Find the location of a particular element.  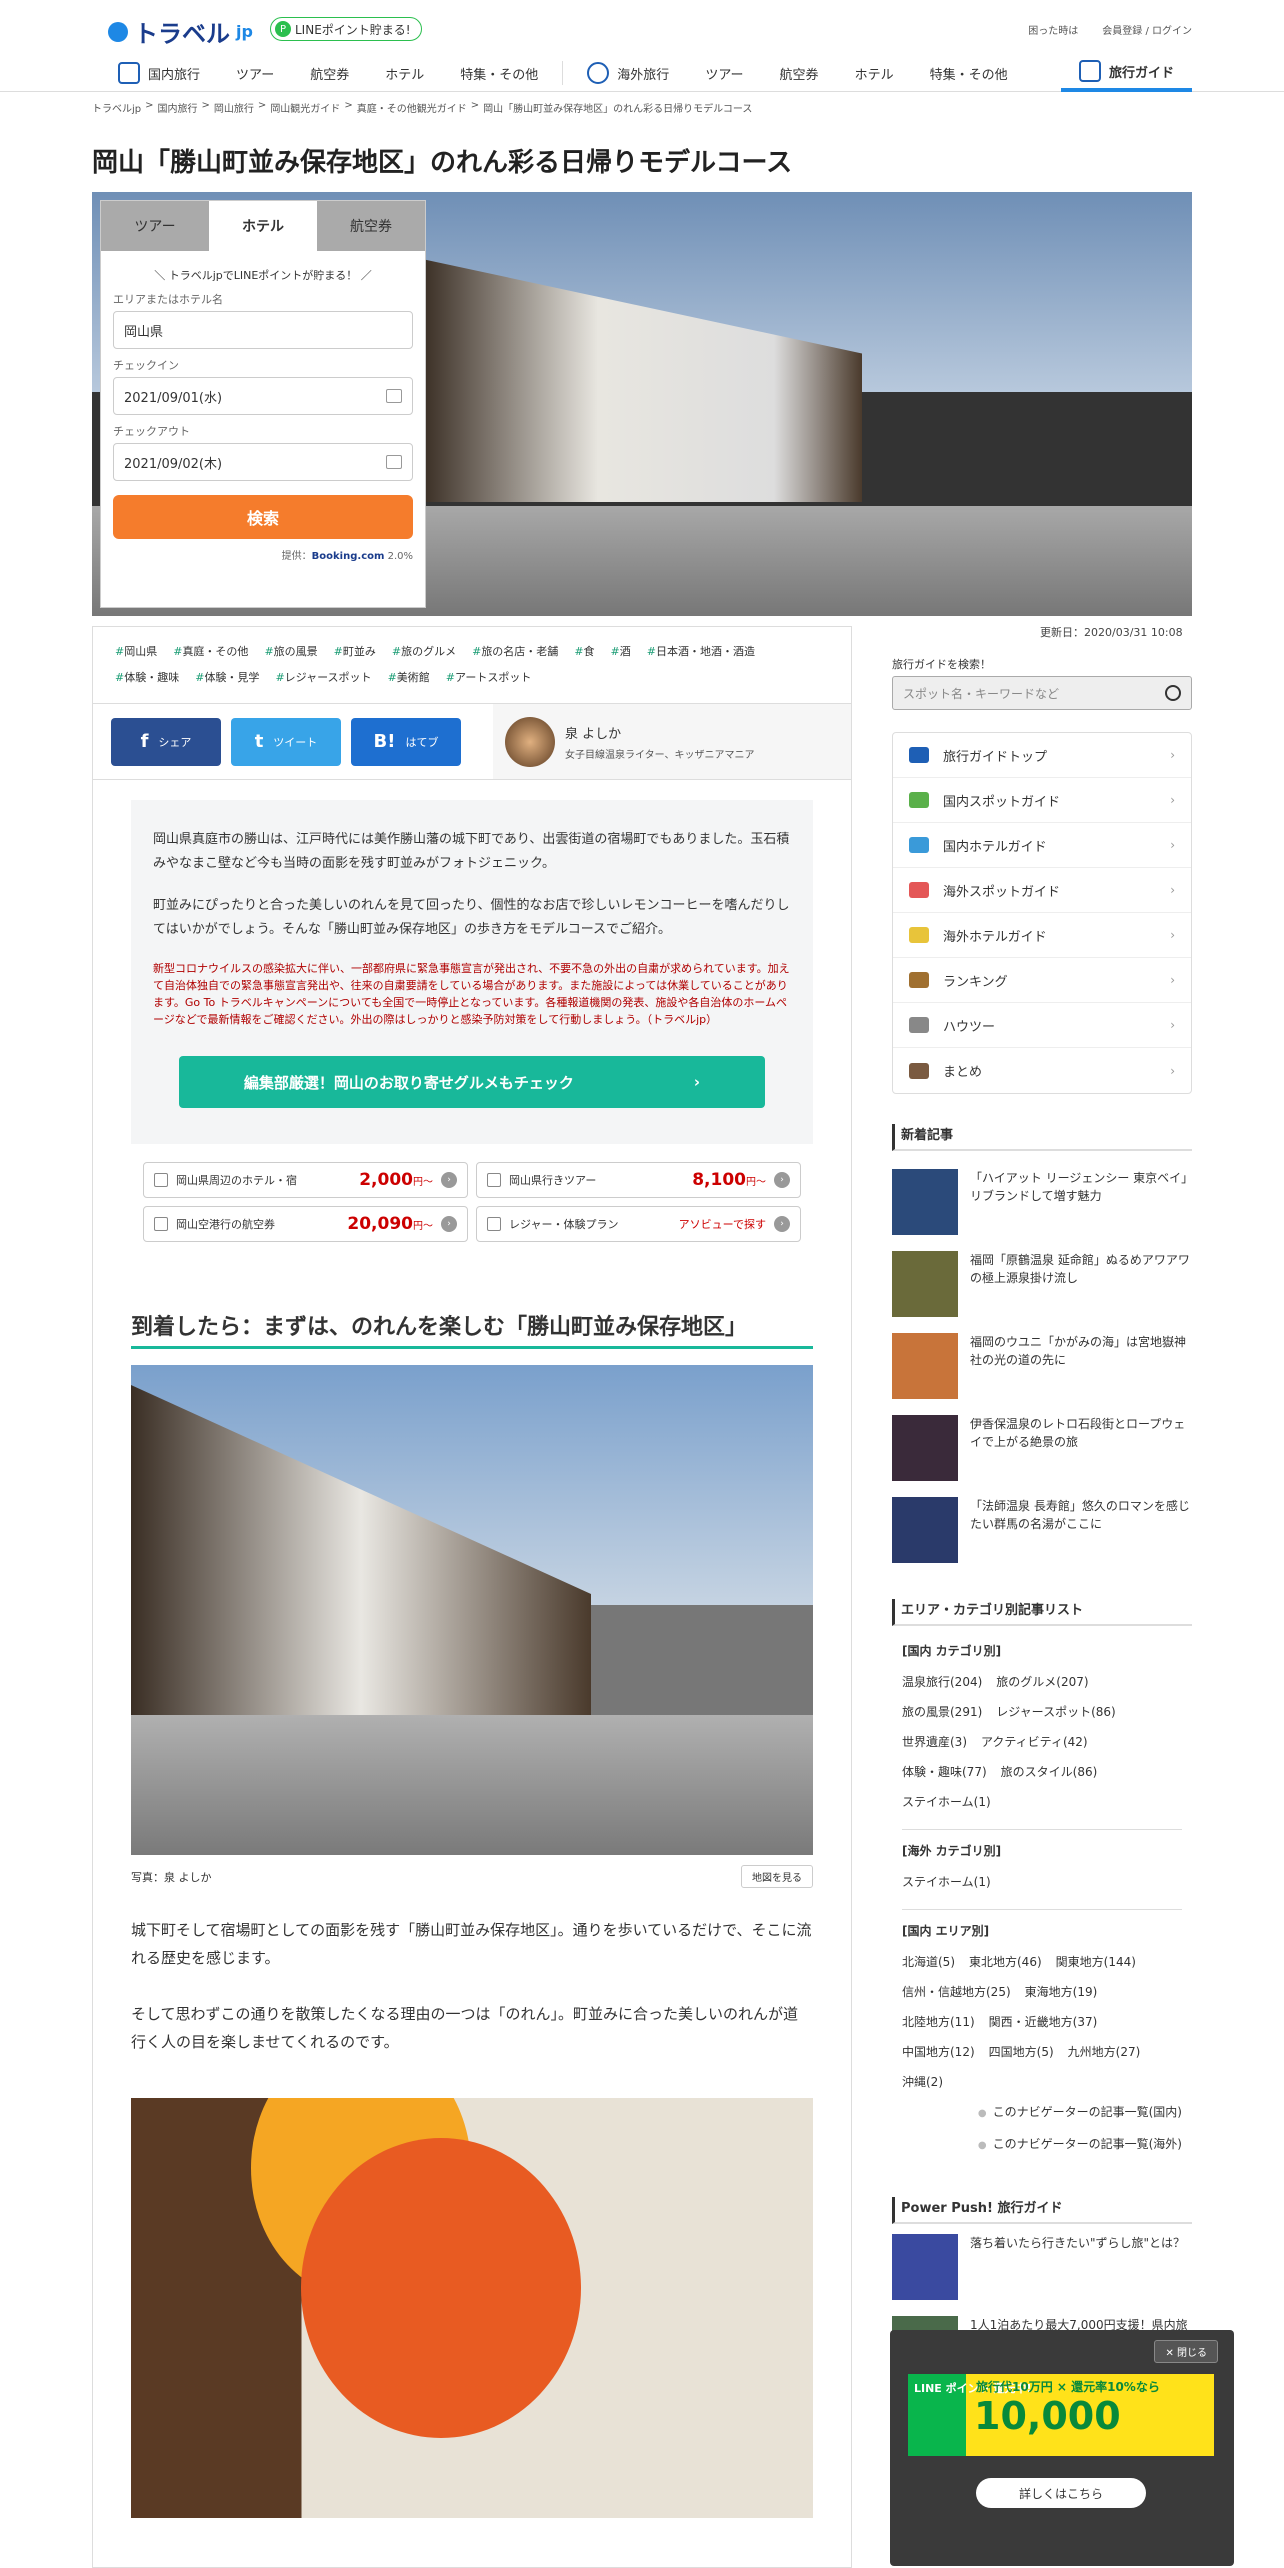

guide-menu-icon is located at coordinates (919, 755).